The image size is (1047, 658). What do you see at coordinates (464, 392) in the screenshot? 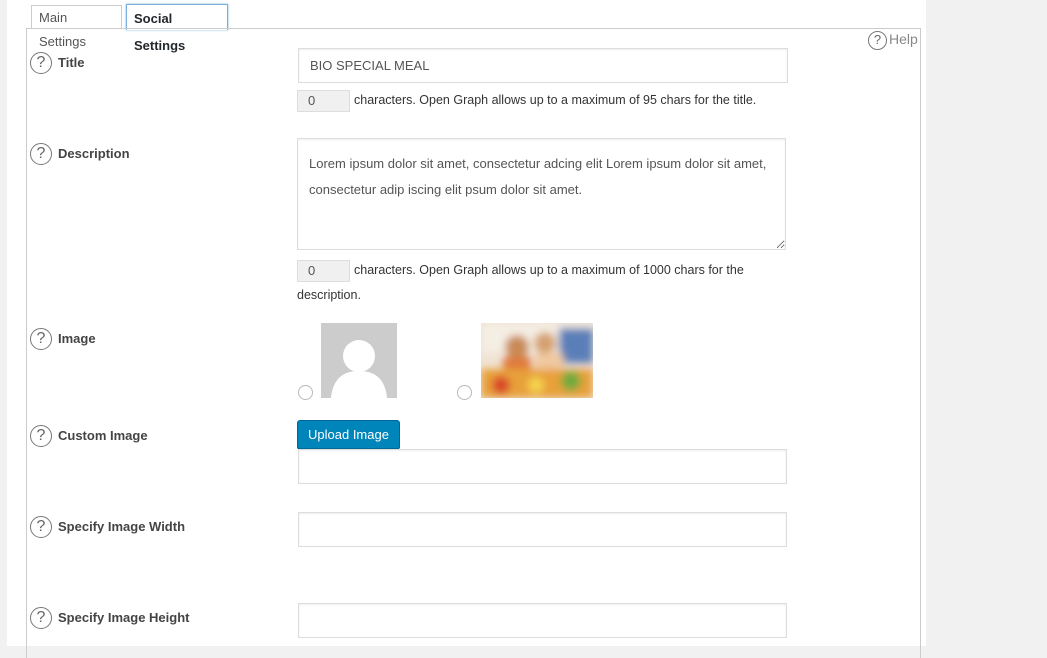
I see `image-option-photo-radio` at bounding box center [464, 392].